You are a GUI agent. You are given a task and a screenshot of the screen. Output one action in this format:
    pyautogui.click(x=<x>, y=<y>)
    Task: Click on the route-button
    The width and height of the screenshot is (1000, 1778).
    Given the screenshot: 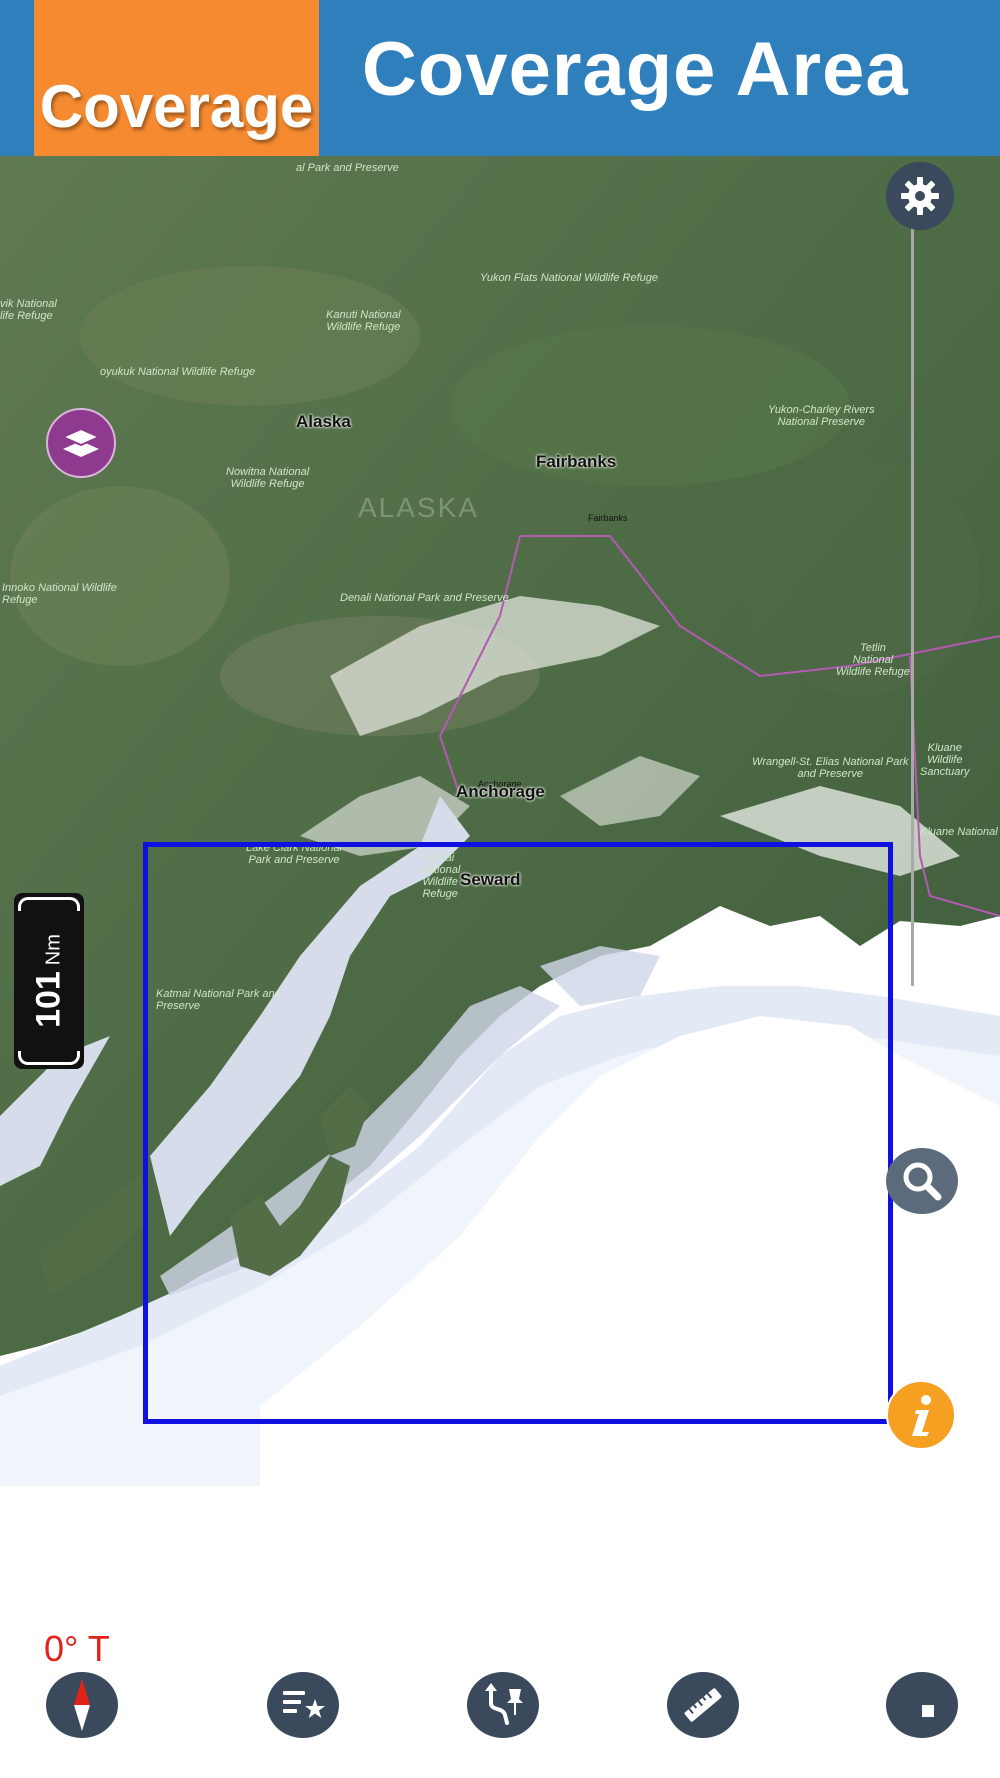 What is the action you would take?
    pyautogui.click(x=503, y=1705)
    